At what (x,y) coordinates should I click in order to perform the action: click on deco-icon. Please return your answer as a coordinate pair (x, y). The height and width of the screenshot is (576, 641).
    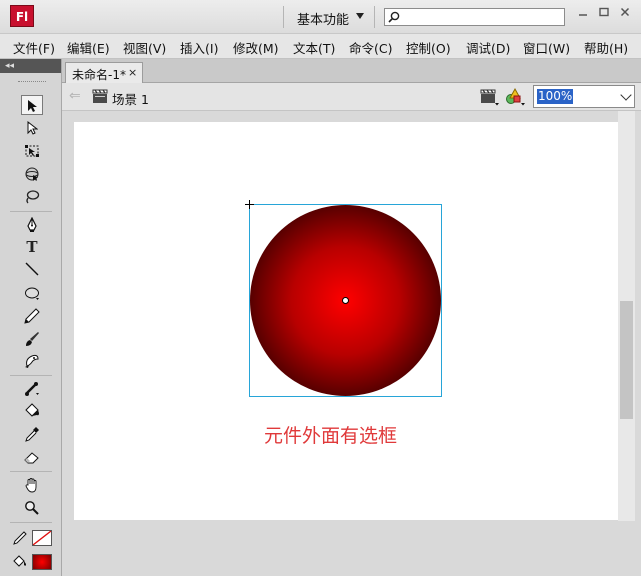
    Looking at the image, I should click on (32, 361).